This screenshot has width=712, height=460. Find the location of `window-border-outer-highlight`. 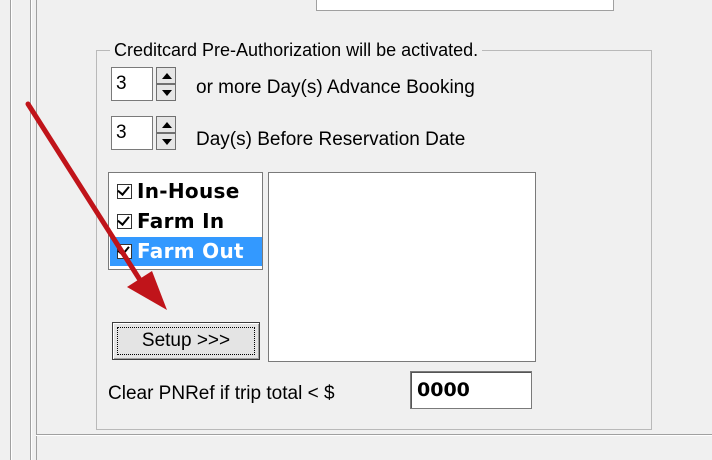

window-border-outer-highlight is located at coordinates (11, 230).